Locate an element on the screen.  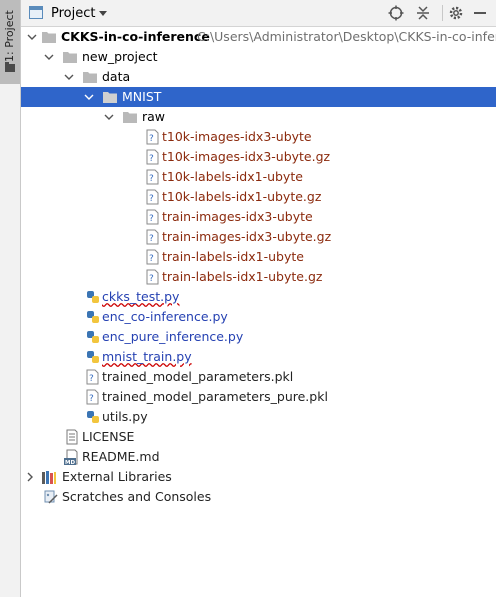
file-name: t10k-images-idx3-ubyte is located at coordinates (237, 136).